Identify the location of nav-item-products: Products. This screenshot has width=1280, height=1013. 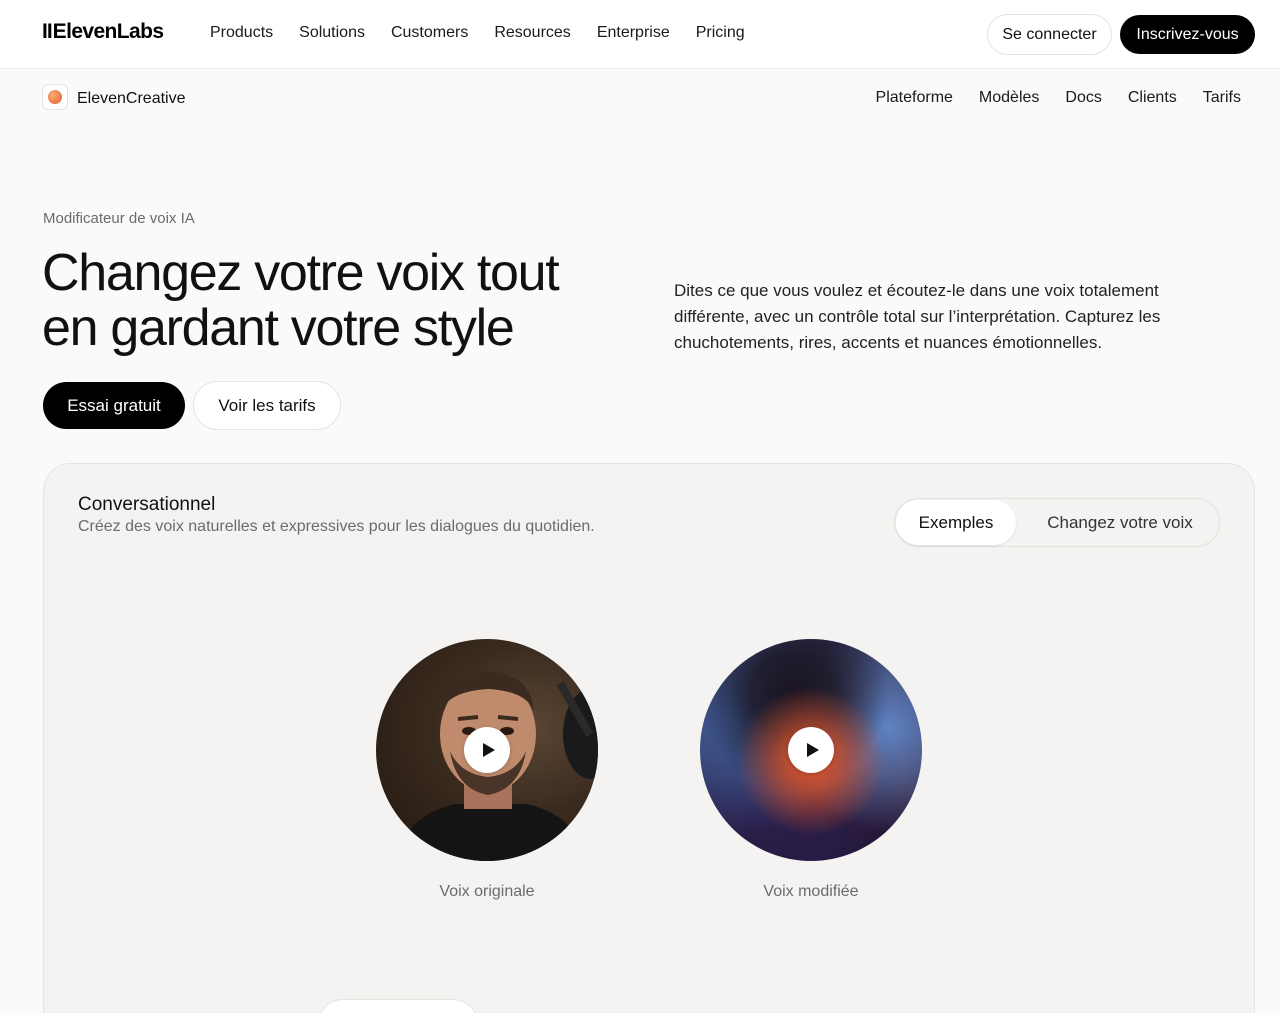
(241, 33).